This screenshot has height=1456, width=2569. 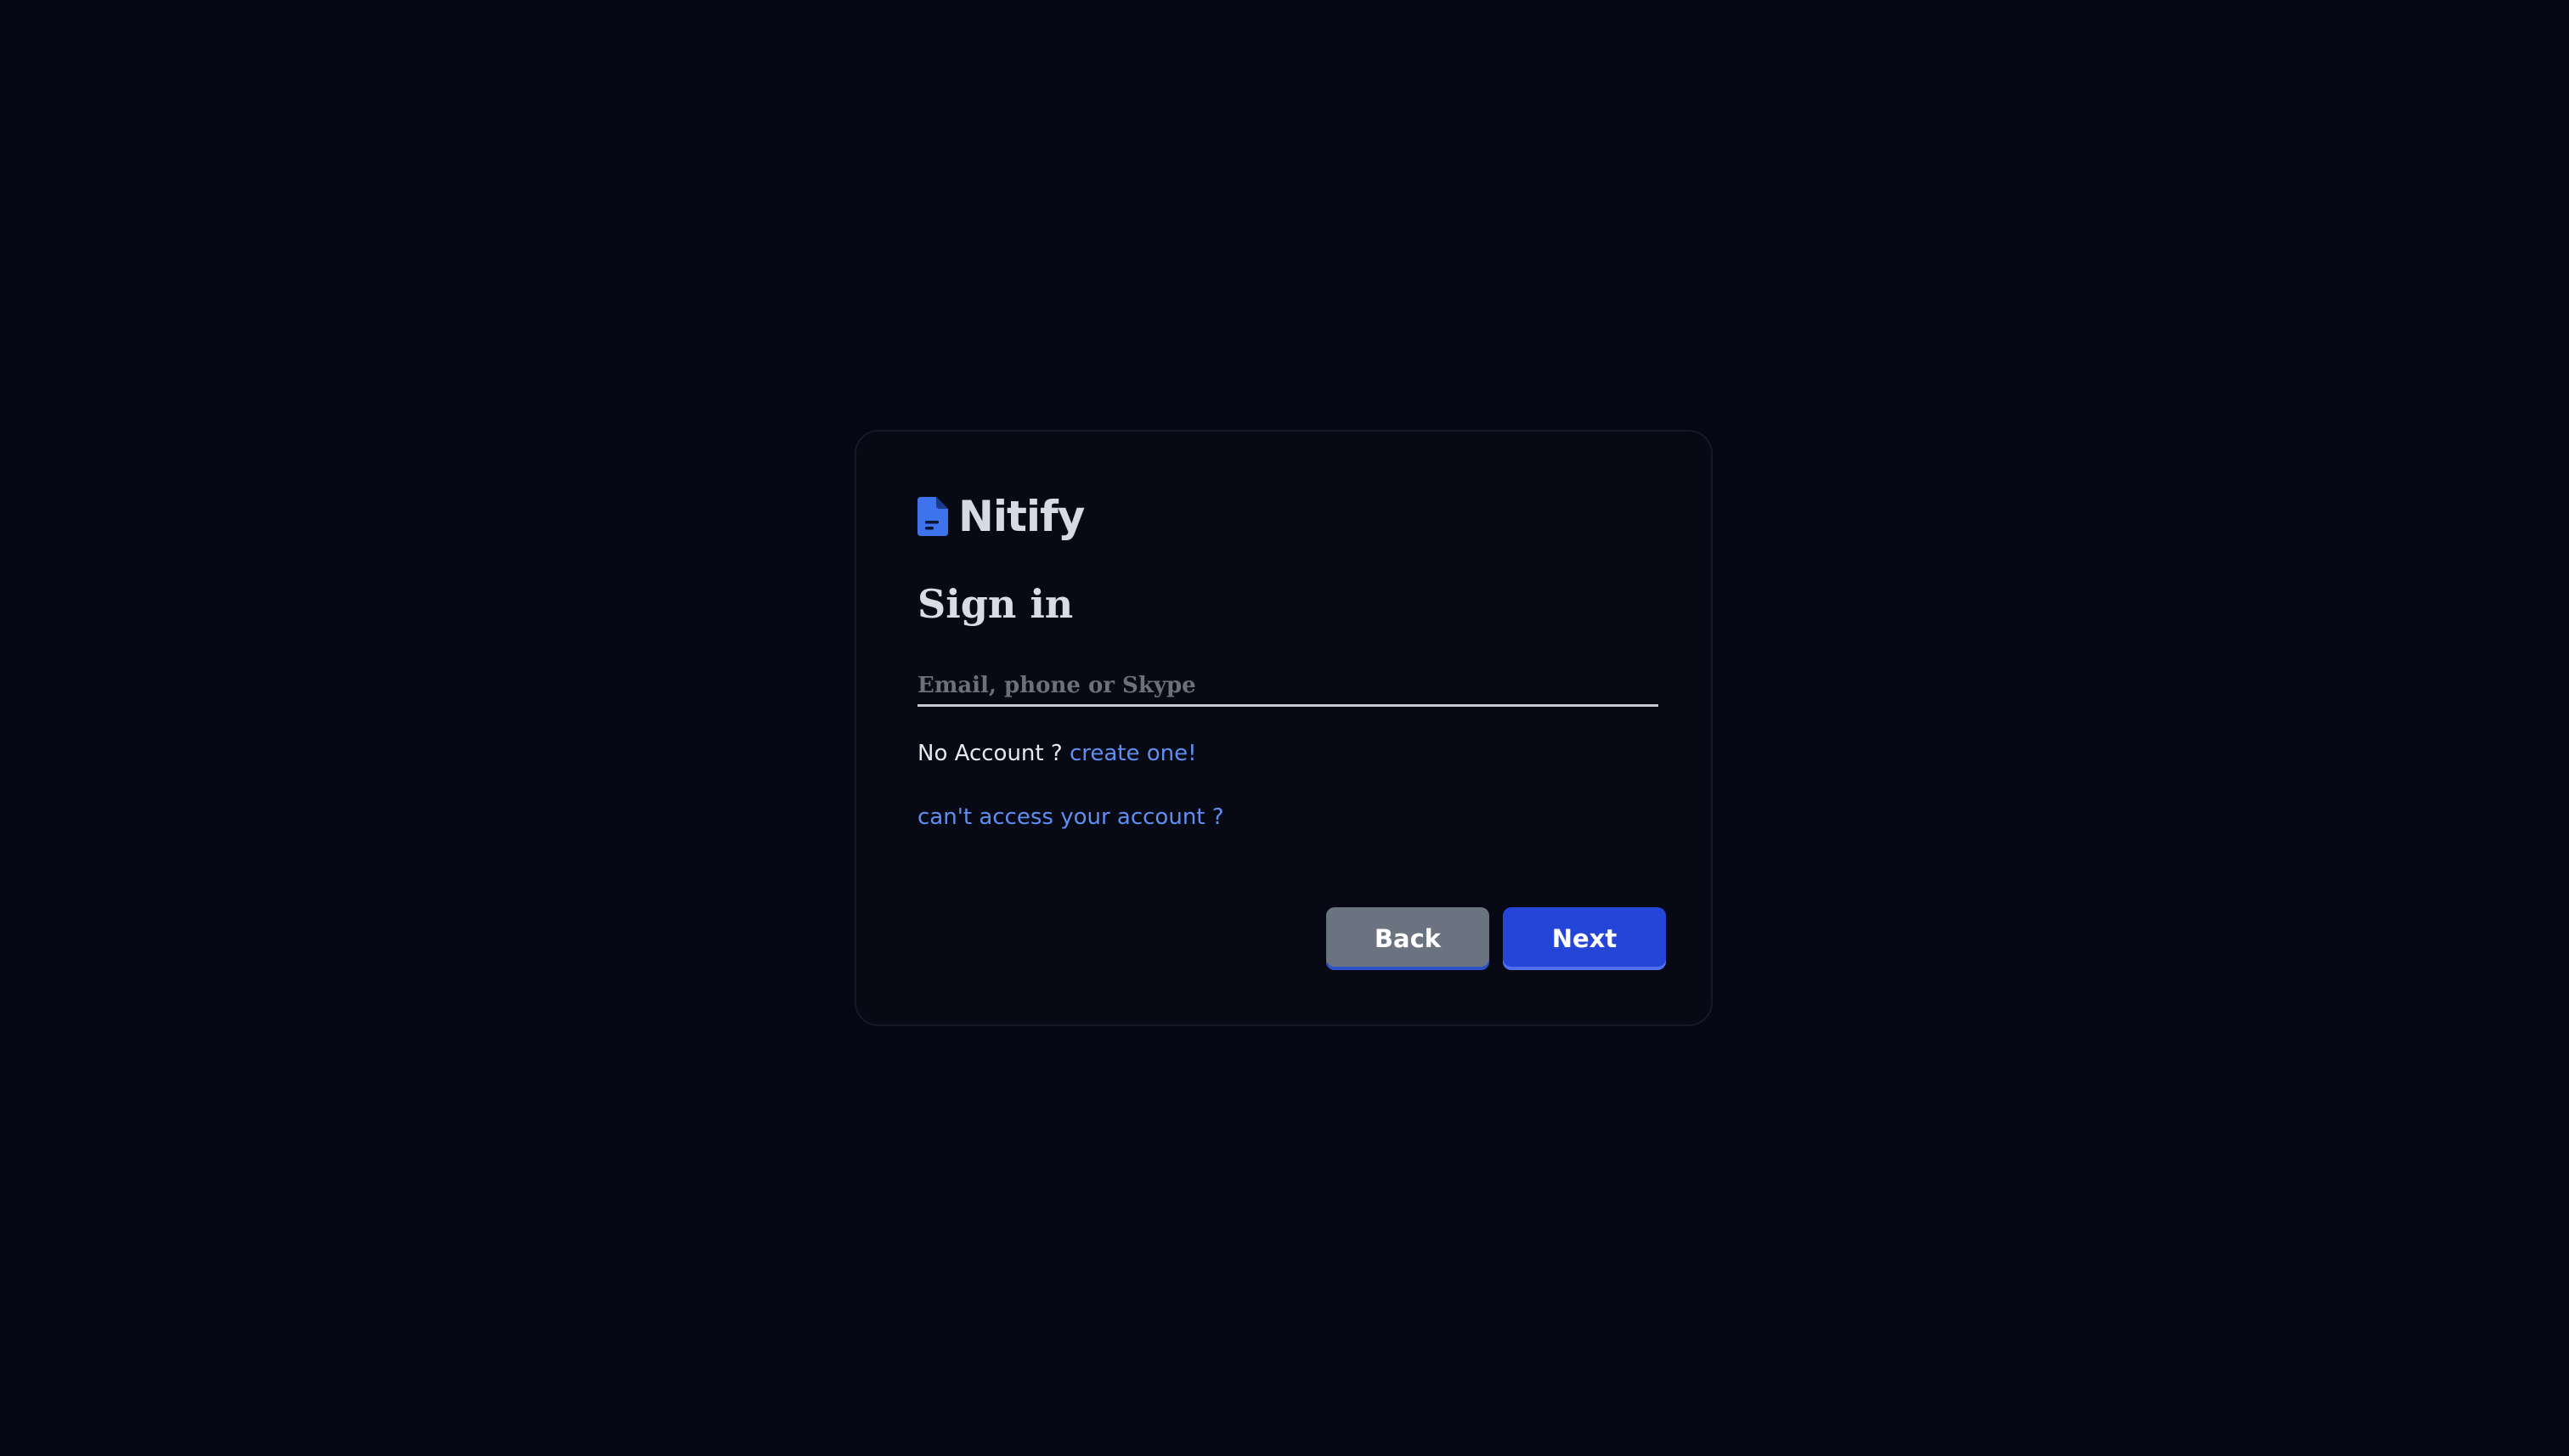 What do you see at coordinates (991, 754) in the screenshot?
I see `no-account-label: No Account ?` at bounding box center [991, 754].